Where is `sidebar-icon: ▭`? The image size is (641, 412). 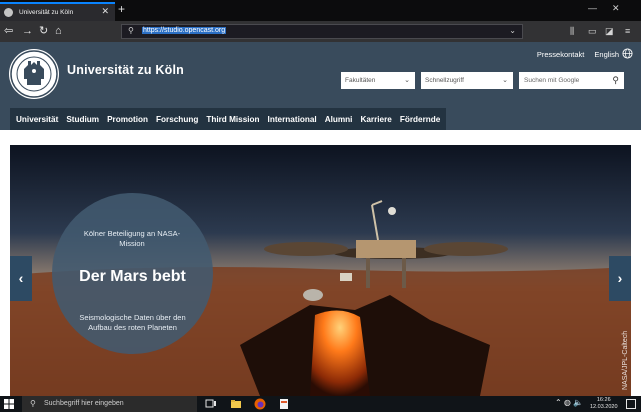
sidebar-icon: ▭ is located at coordinates (592, 31).